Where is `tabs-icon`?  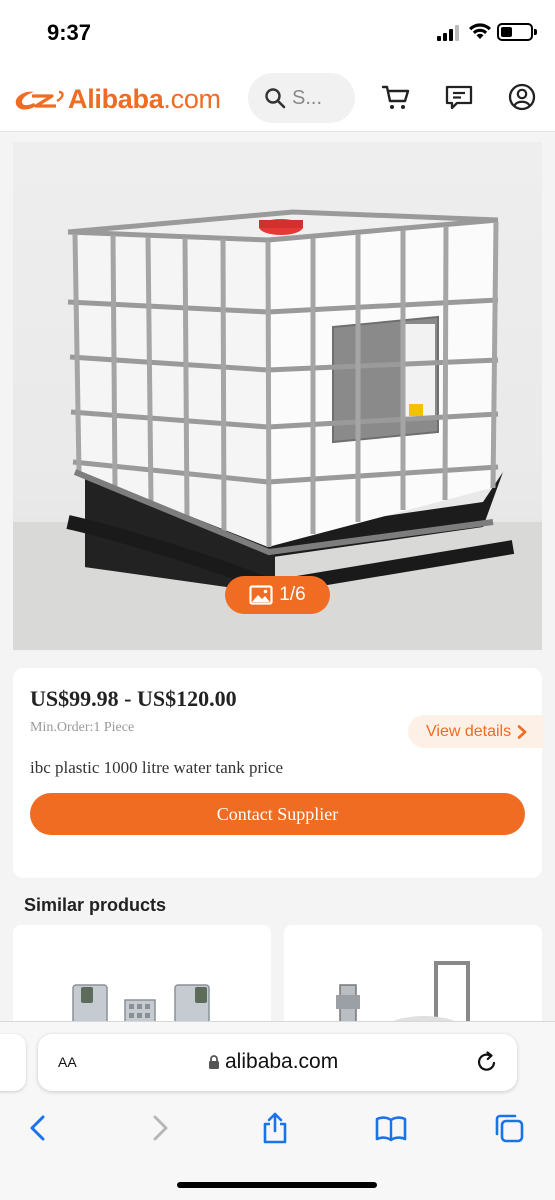
tabs-icon is located at coordinates (509, 1128).